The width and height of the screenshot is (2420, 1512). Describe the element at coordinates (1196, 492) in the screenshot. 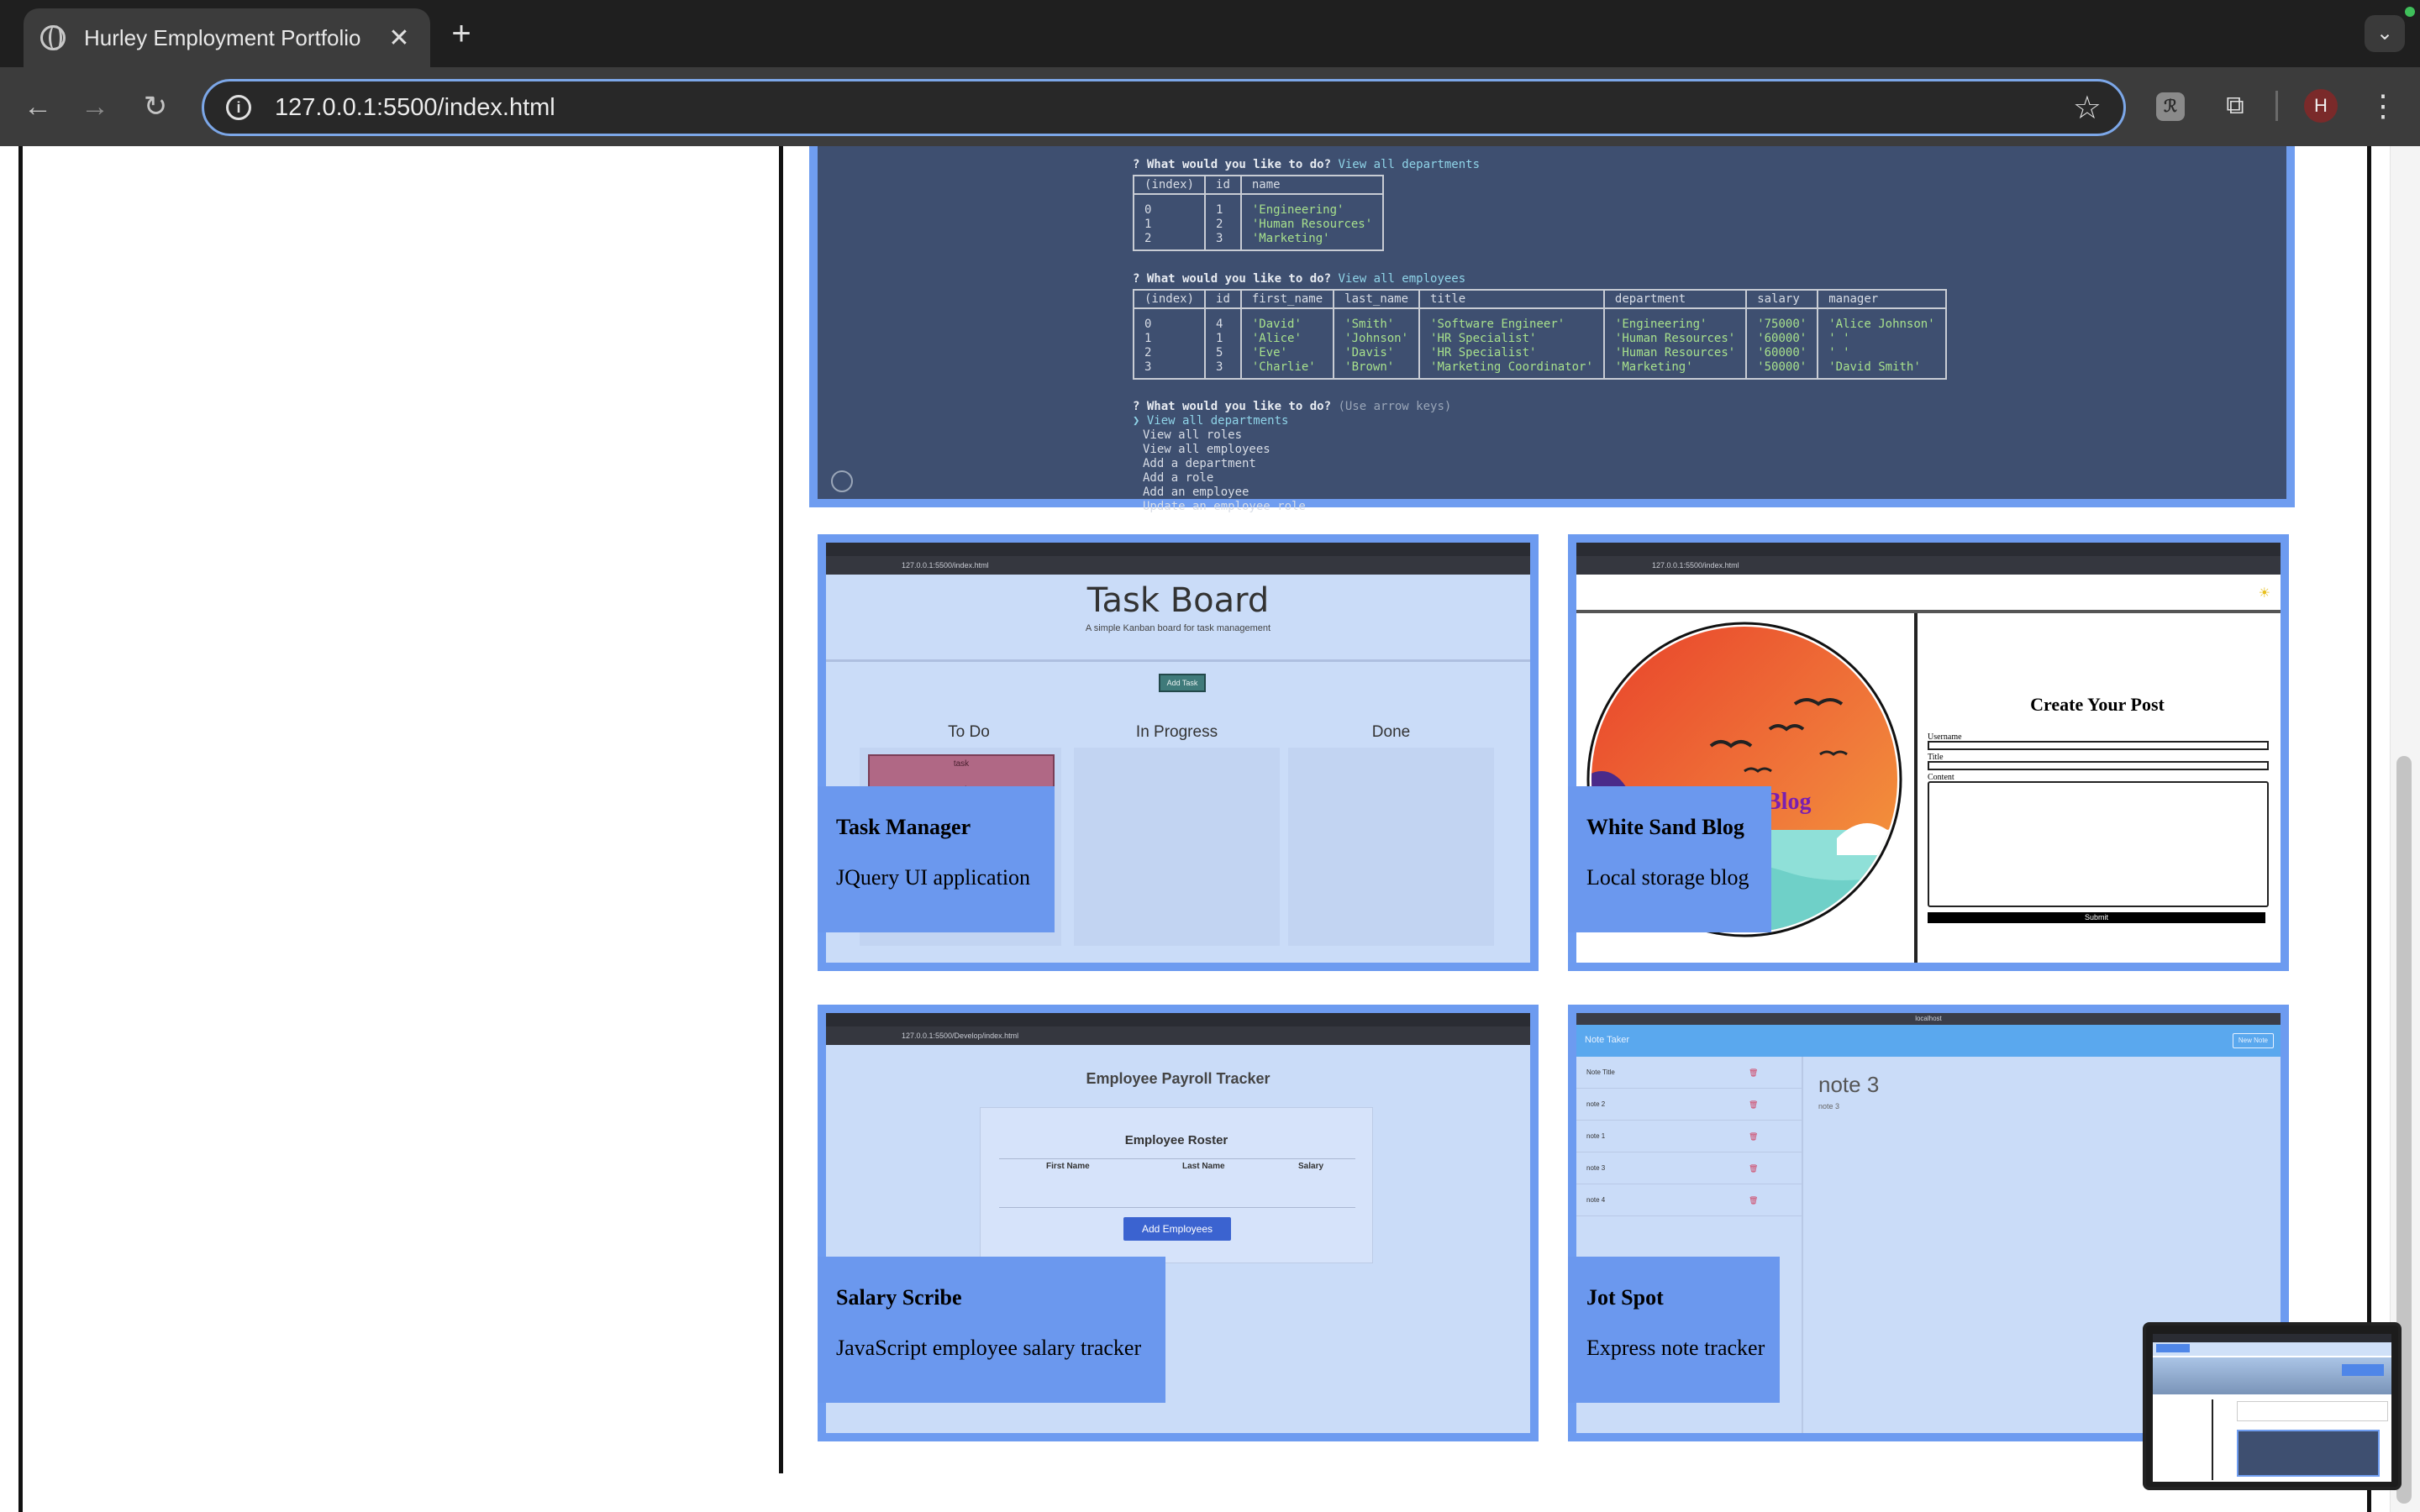

I see `menu-item: Add an employee` at that location.